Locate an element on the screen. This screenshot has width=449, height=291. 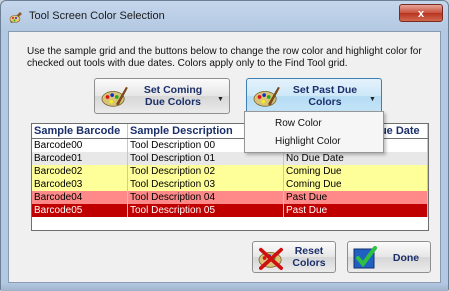
cell-barcode: Barcode04 is located at coordinates (80, 197).